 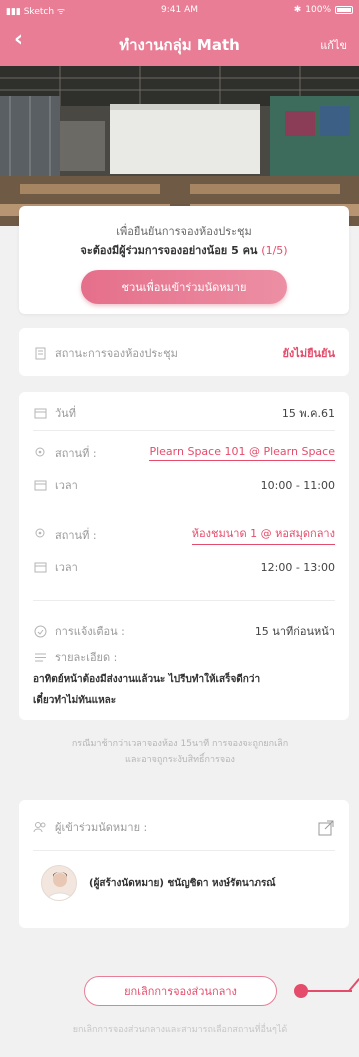 I want to click on place-label-1: สถานที่ :, so click(x=76, y=453).